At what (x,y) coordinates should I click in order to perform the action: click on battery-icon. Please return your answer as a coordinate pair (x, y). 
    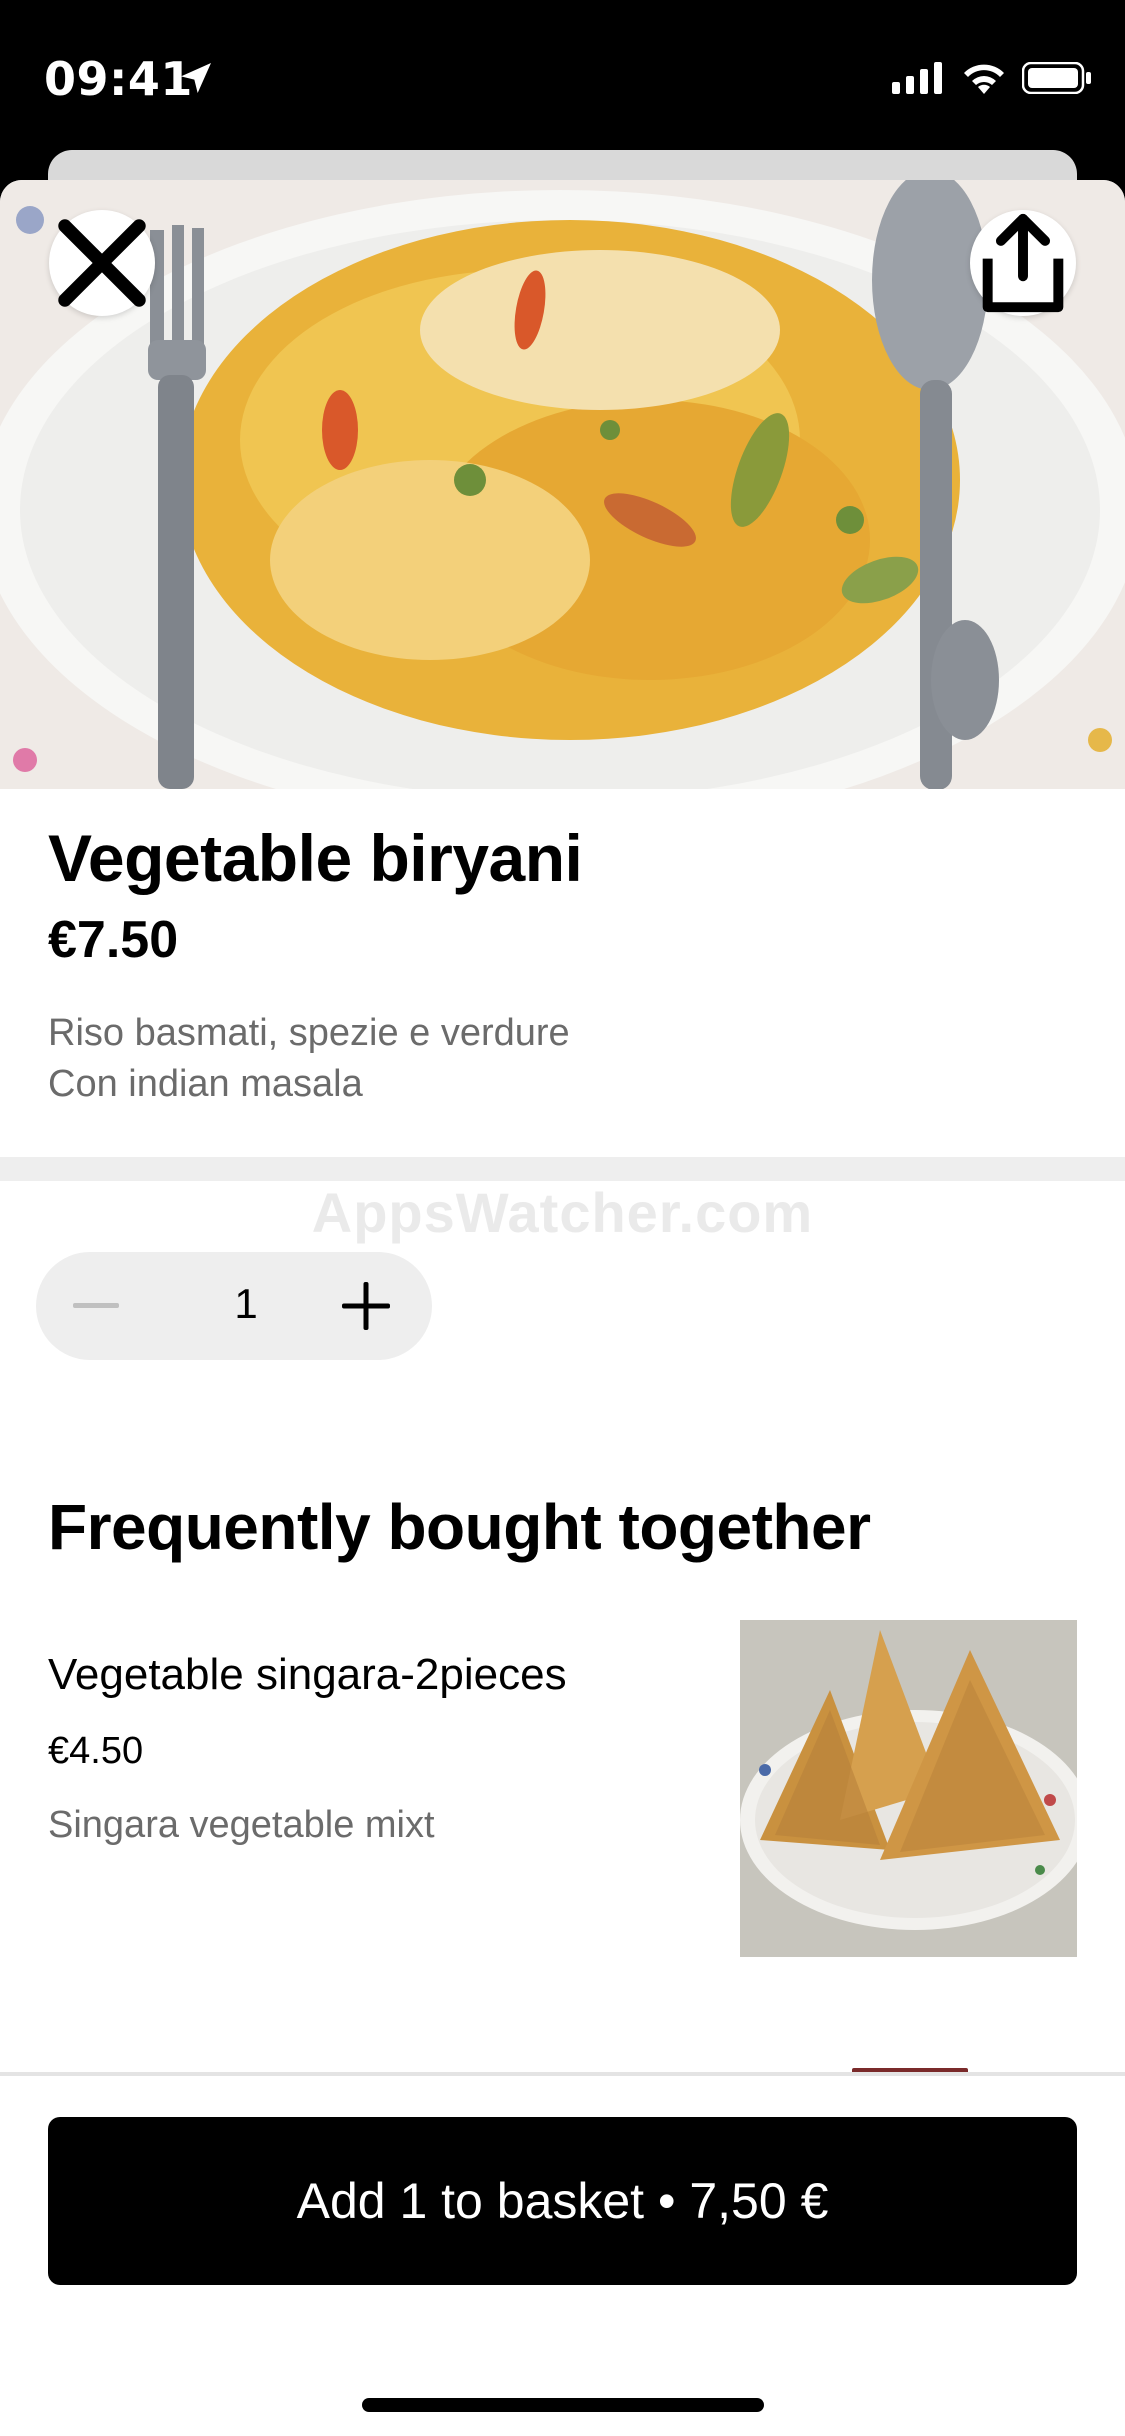
    Looking at the image, I should click on (1056, 78).